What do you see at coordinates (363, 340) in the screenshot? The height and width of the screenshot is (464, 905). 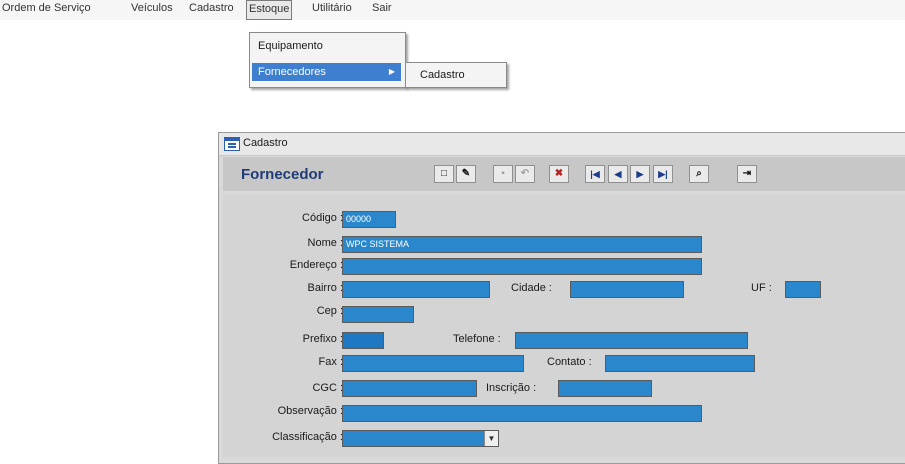 I see `prefixo-input` at bounding box center [363, 340].